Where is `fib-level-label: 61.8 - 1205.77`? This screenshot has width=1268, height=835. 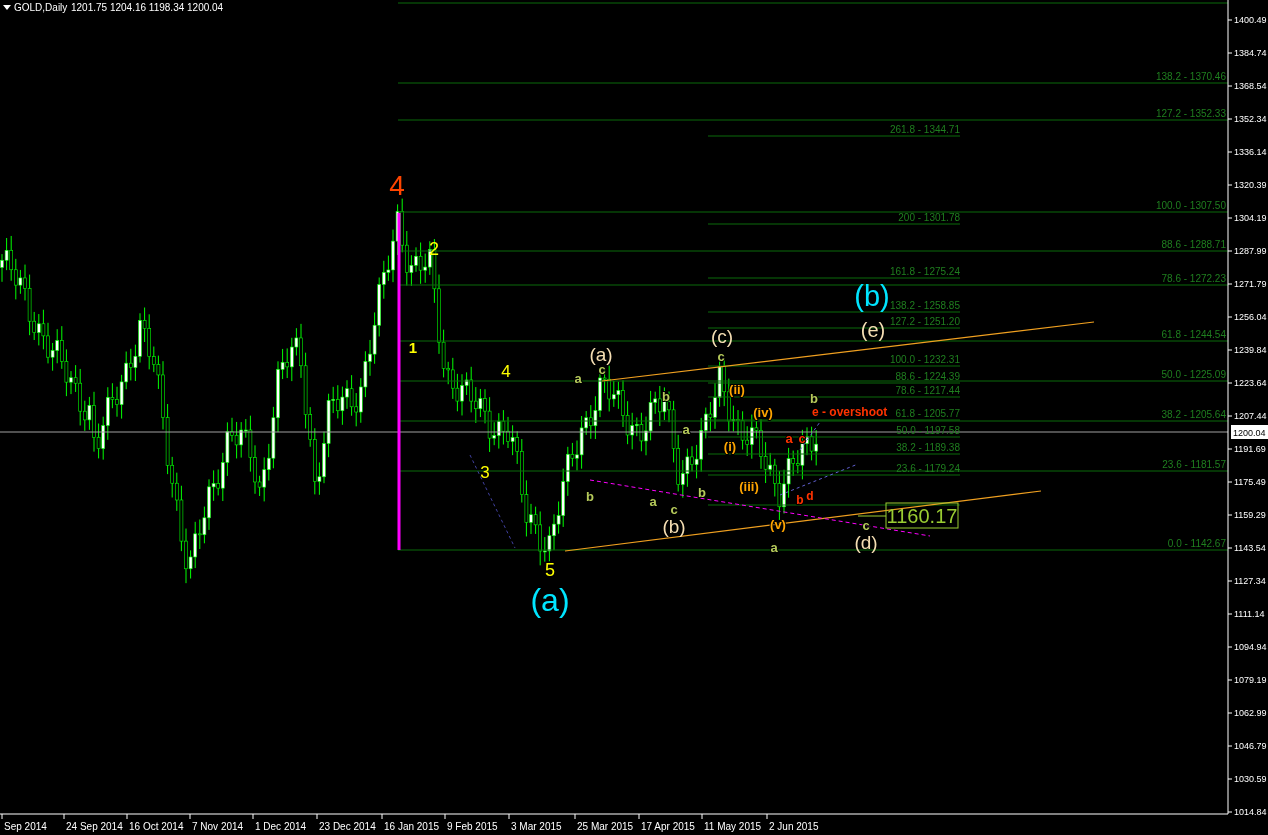
fib-level-label: 61.8 - 1205.77 is located at coordinates (927, 413).